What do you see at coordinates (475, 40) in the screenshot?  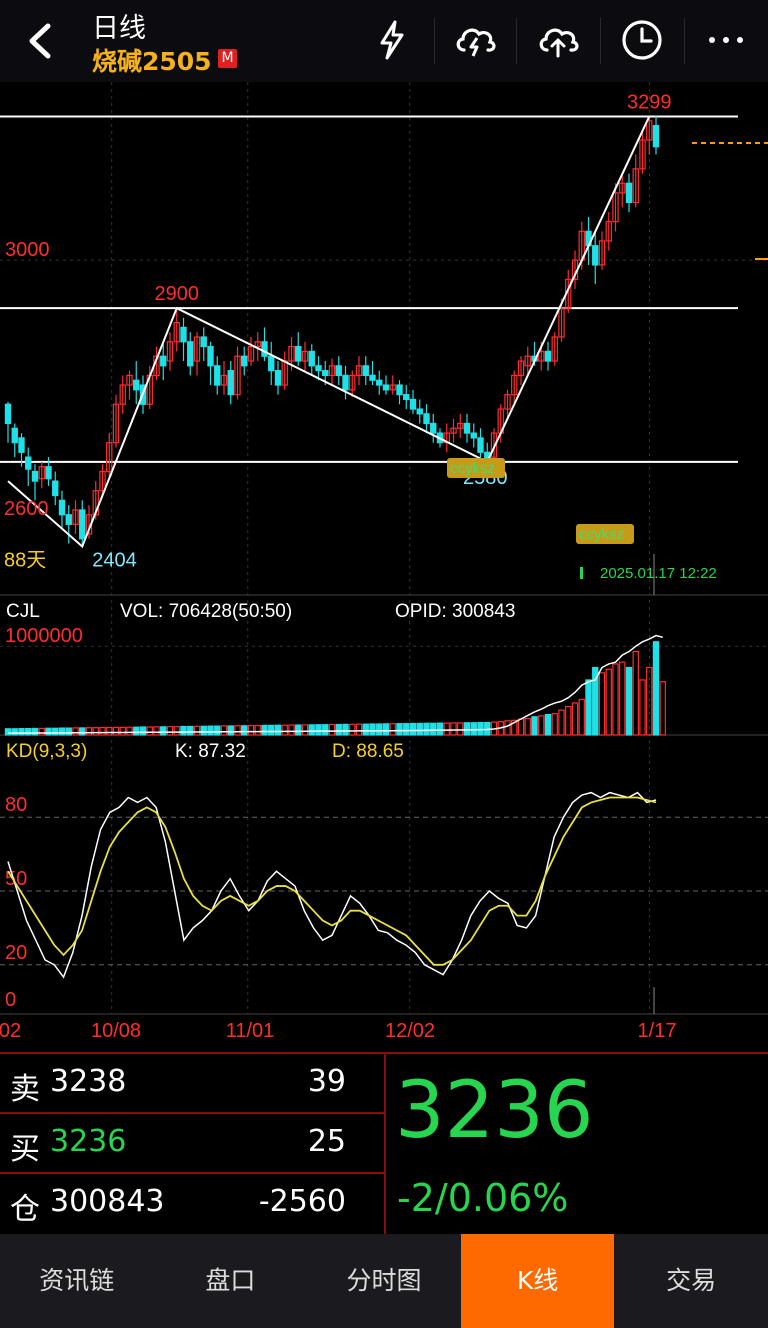 I see `cloud-lightning-icon` at bounding box center [475, 40].